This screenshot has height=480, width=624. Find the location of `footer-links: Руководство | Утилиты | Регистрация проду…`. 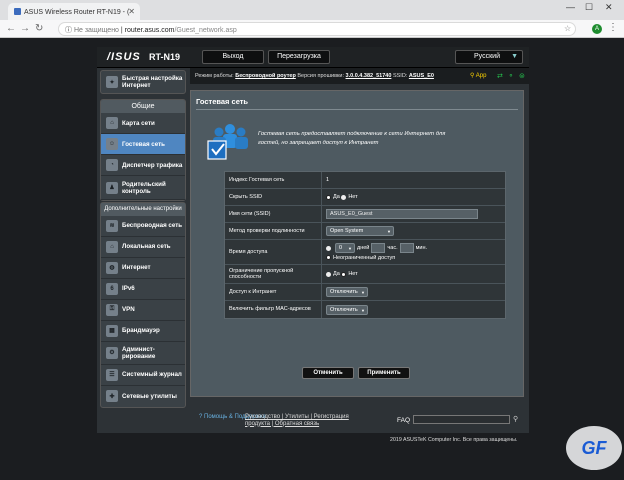

footer-links: Руководство | Утилиты | Регистрация проду… is located at coordinates (297, 420).